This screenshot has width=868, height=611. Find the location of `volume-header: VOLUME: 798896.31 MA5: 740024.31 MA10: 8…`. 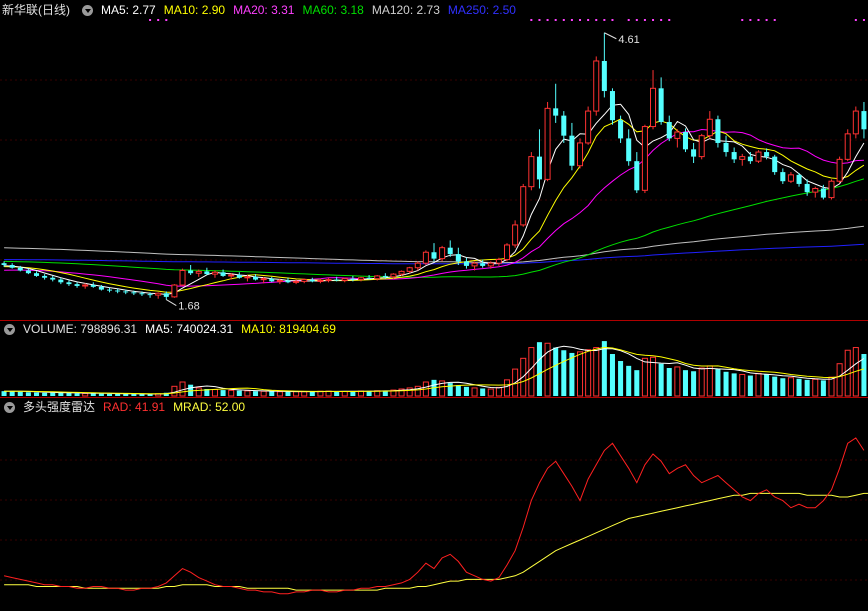

volume-header: VOLUME: 798896.31 MA5: 740024.31 MA10: 8… is located at coordinates (168, 329).